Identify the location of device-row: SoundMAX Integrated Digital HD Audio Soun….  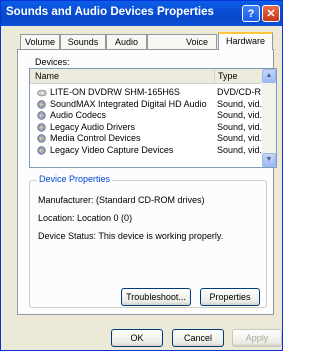
(148, 104).